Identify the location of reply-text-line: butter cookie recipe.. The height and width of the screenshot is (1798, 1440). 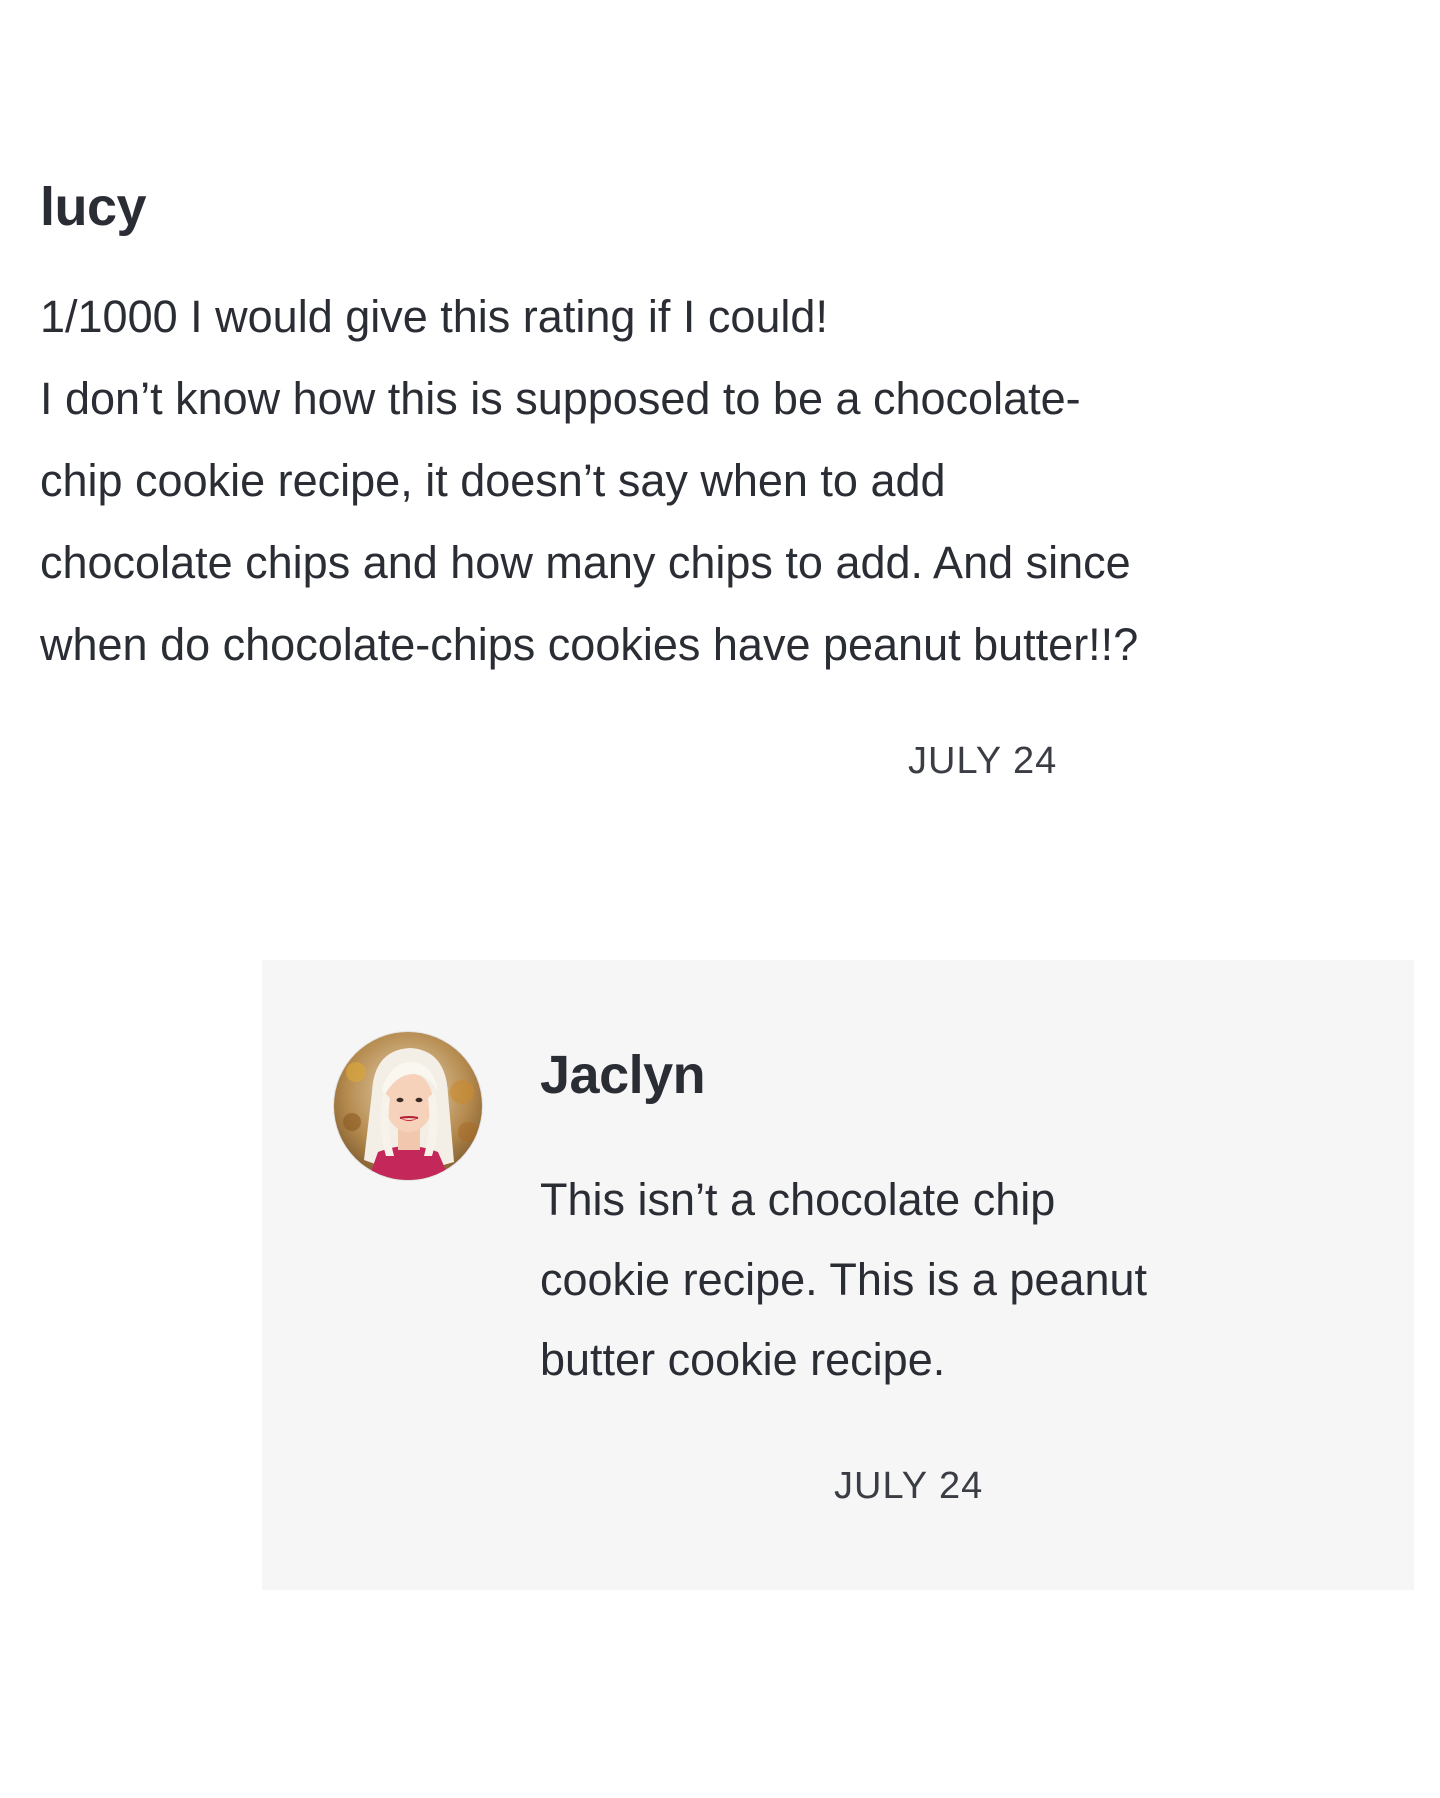
(743, 1359).